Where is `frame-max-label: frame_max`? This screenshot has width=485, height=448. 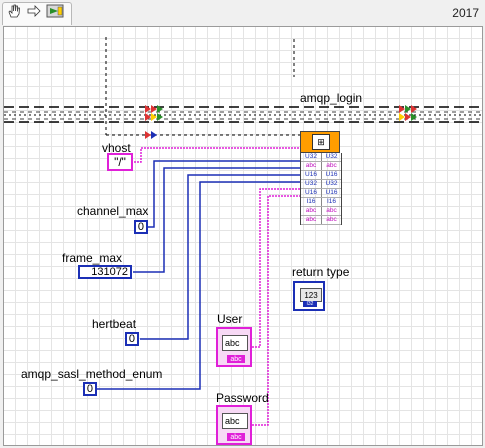 frame-max-label: frame_max is located at coordinates (92, 258).